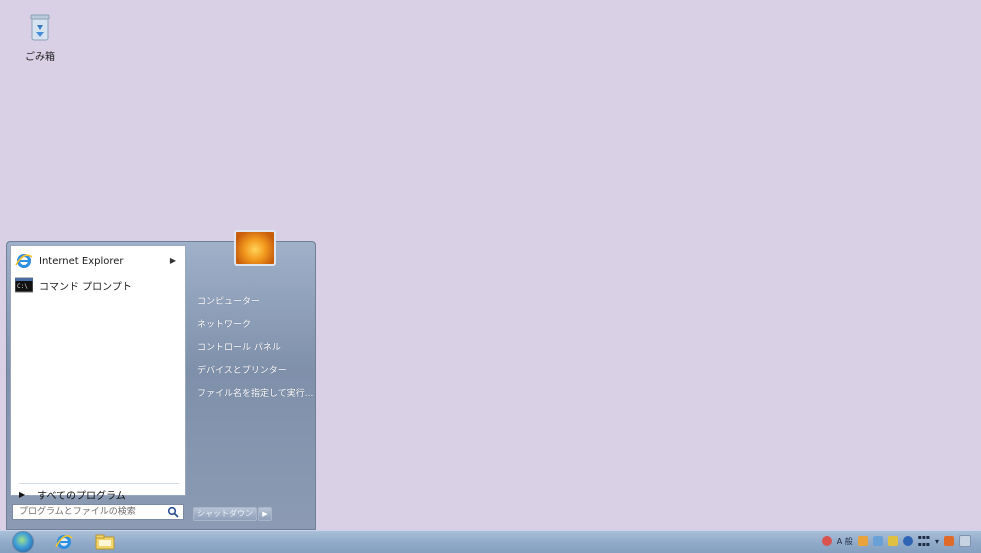  Describe the element at coordinates (40, 27) in the screenshot. I see `recycle-bin-icon` at that location.